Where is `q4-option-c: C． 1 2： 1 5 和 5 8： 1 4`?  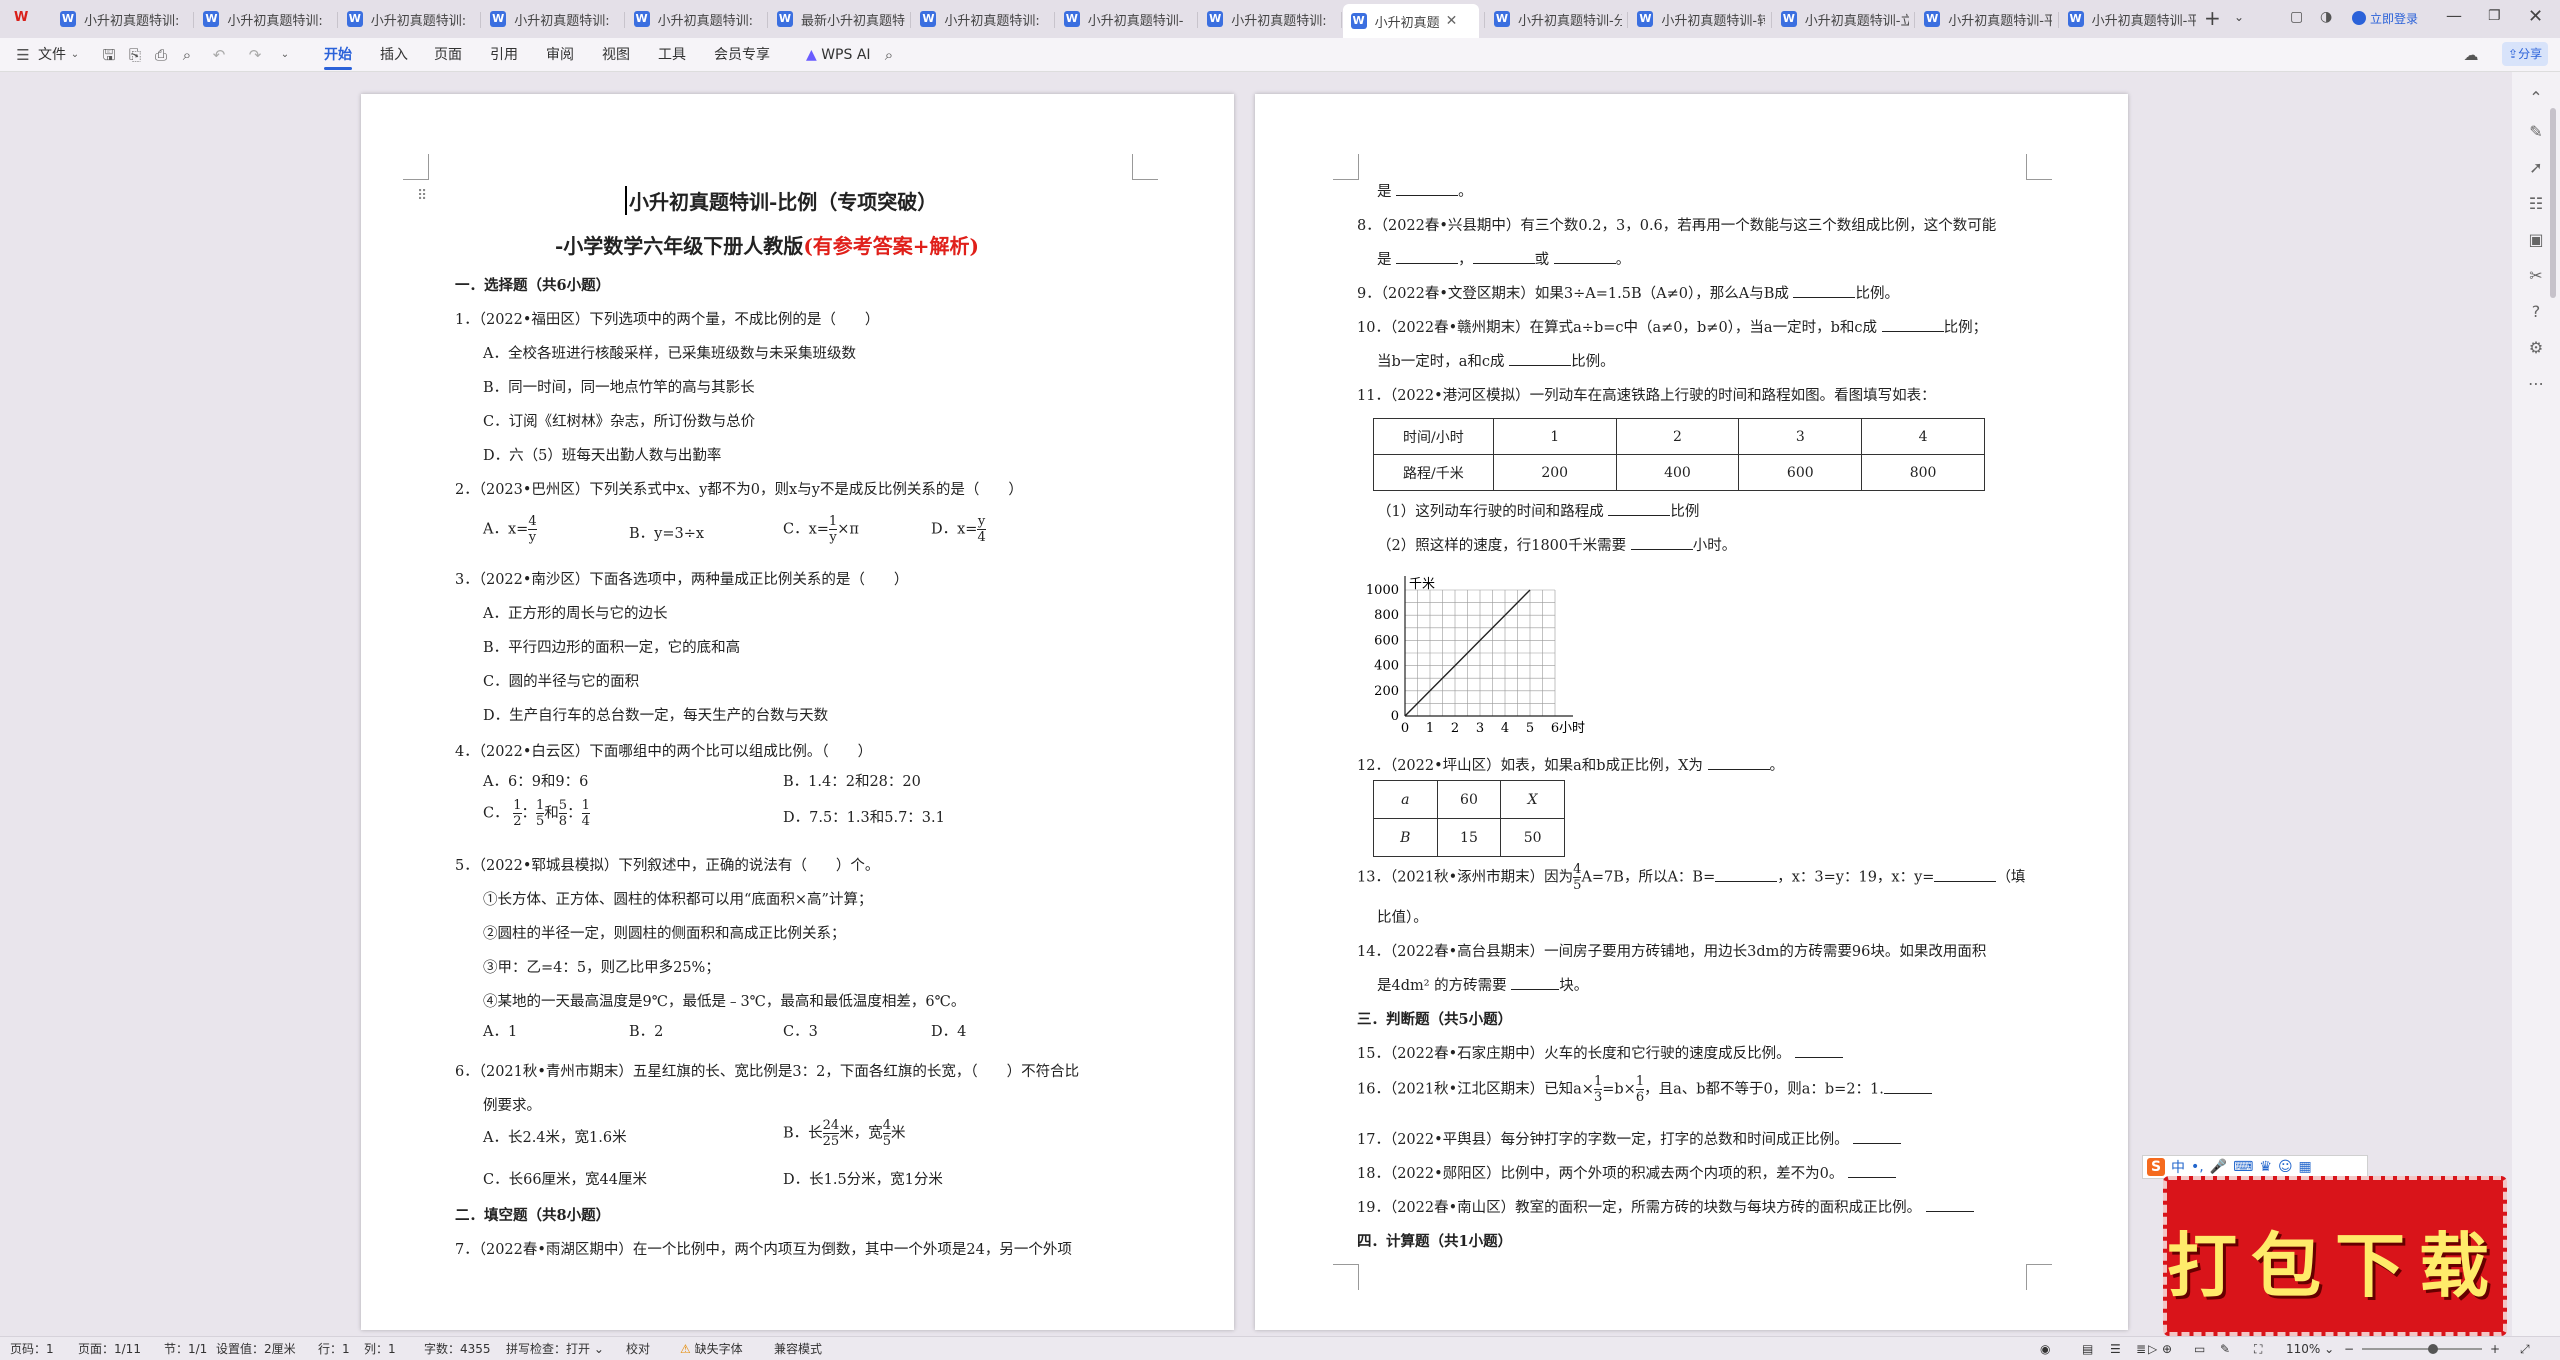 q4-option-c: C． 1 2： 1 5 和 5 8： 1 4 is located at coordinates (536, 813).